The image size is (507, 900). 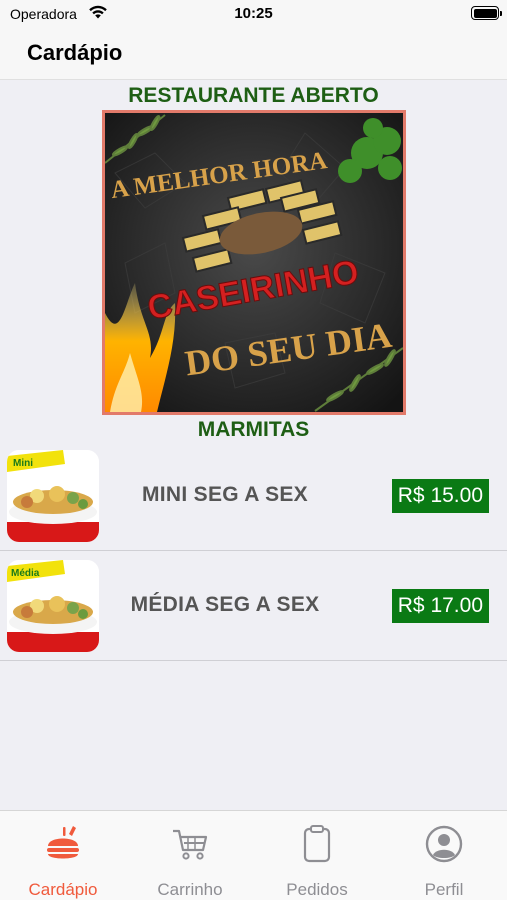 What do you see at coordinates (253, 95) in the screenshot?
I see `restaurant-status: RESTAURANTE ABERTO` at bounding box center [253, 95].